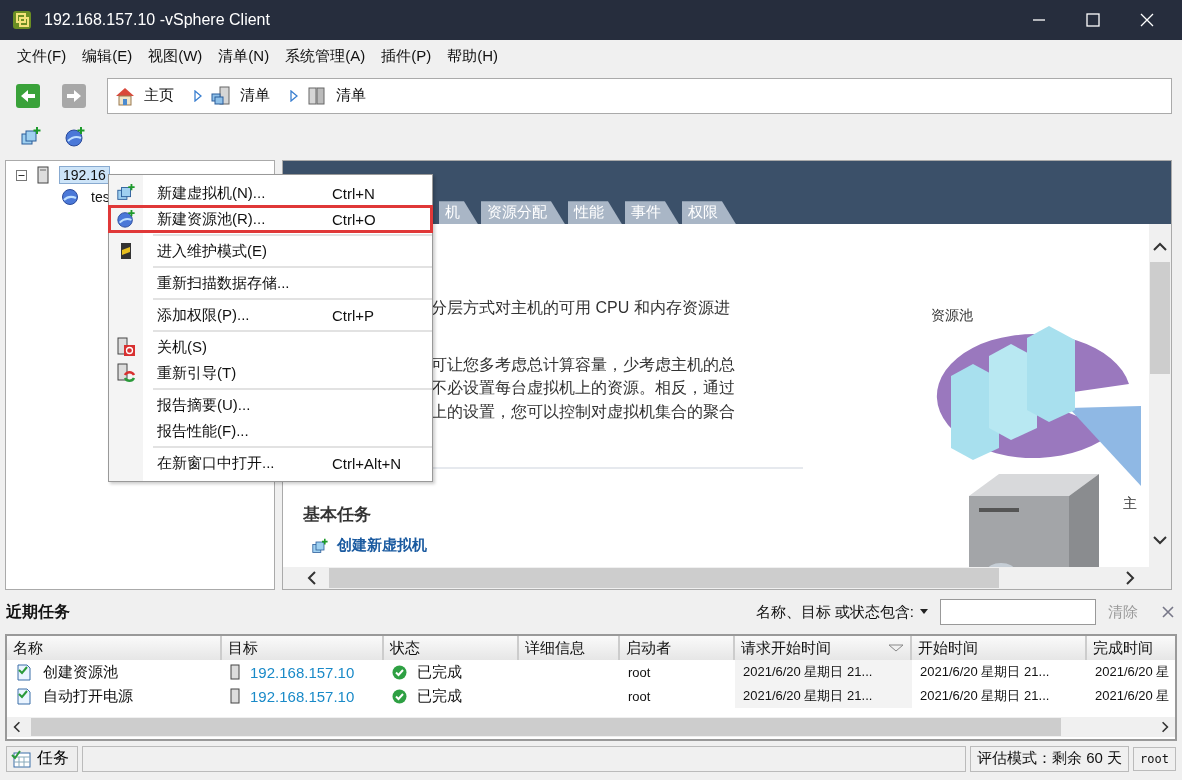 The image size is (1182, 780). Describe the element at coordinates (270, 193) in the screenshot. I see `menu-item: 新建虚拟机(N)... Ctrl+N` at that location.